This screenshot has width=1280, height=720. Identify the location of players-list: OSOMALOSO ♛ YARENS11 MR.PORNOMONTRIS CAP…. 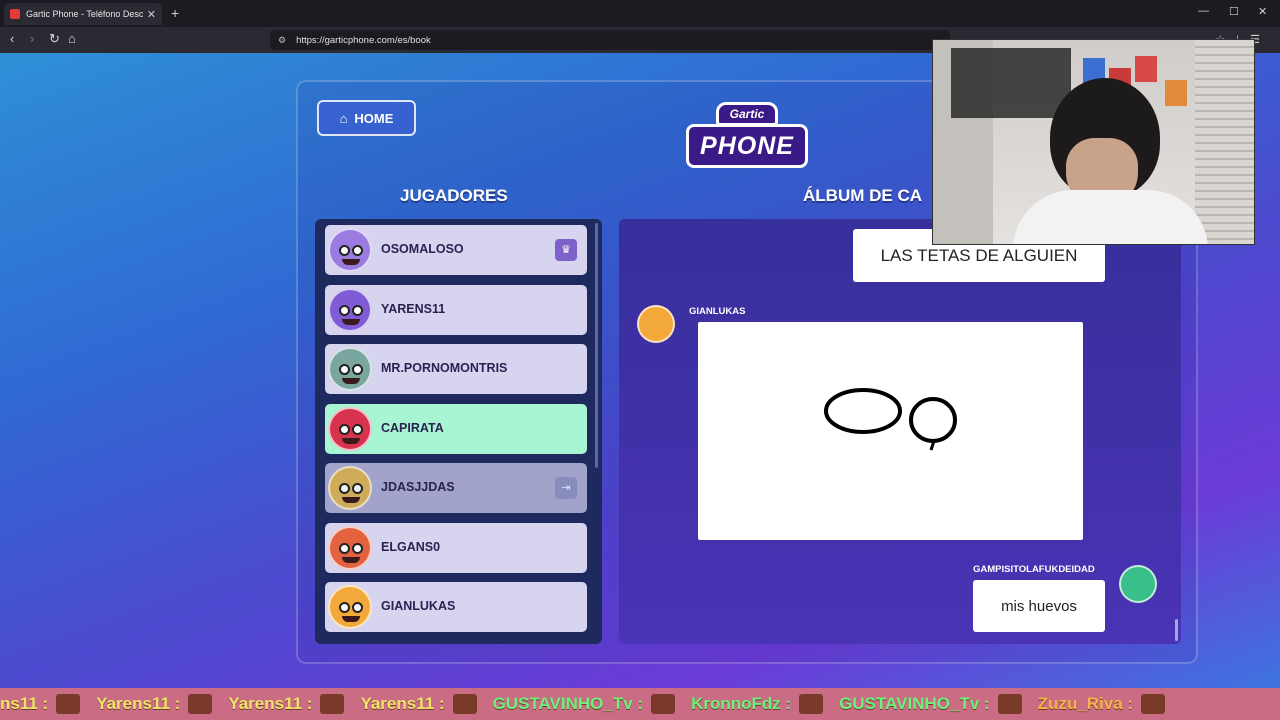
(458, 431).